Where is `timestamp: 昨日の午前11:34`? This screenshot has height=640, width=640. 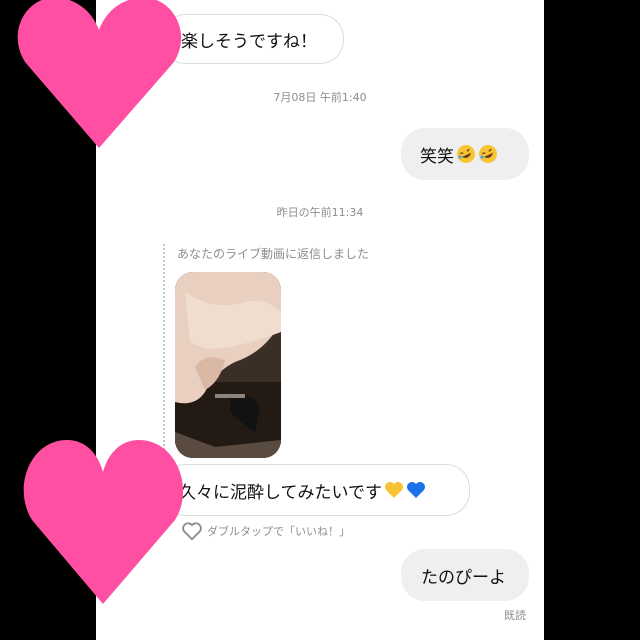
timestamp: 昨日の午前11:34 is located at coordinates (320, 212).